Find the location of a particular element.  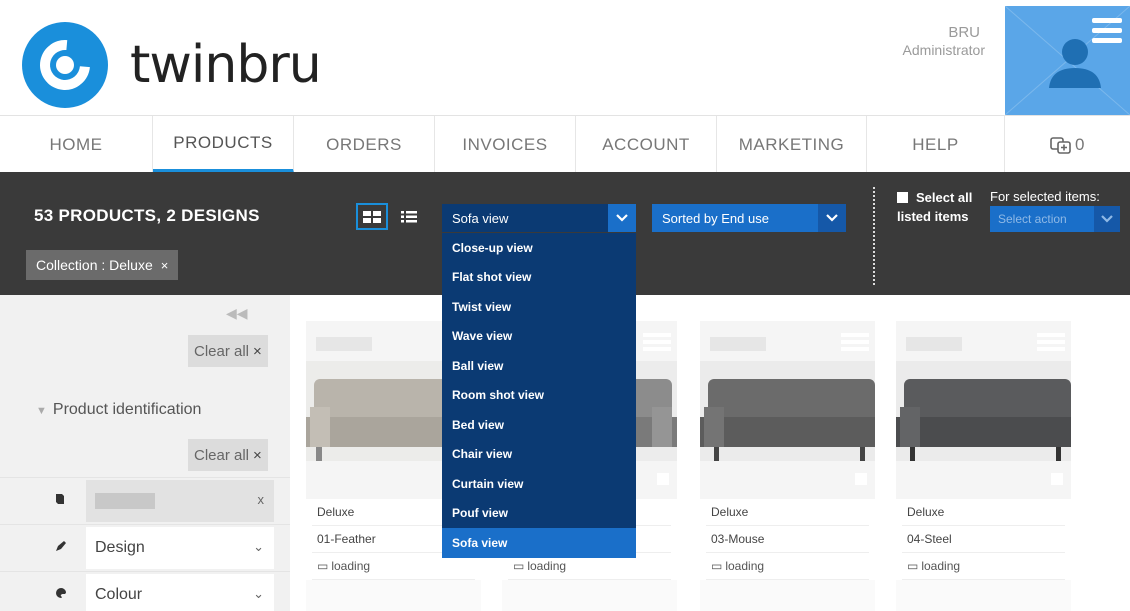

cart-button: 0 is located at coordinates (1067, 144).